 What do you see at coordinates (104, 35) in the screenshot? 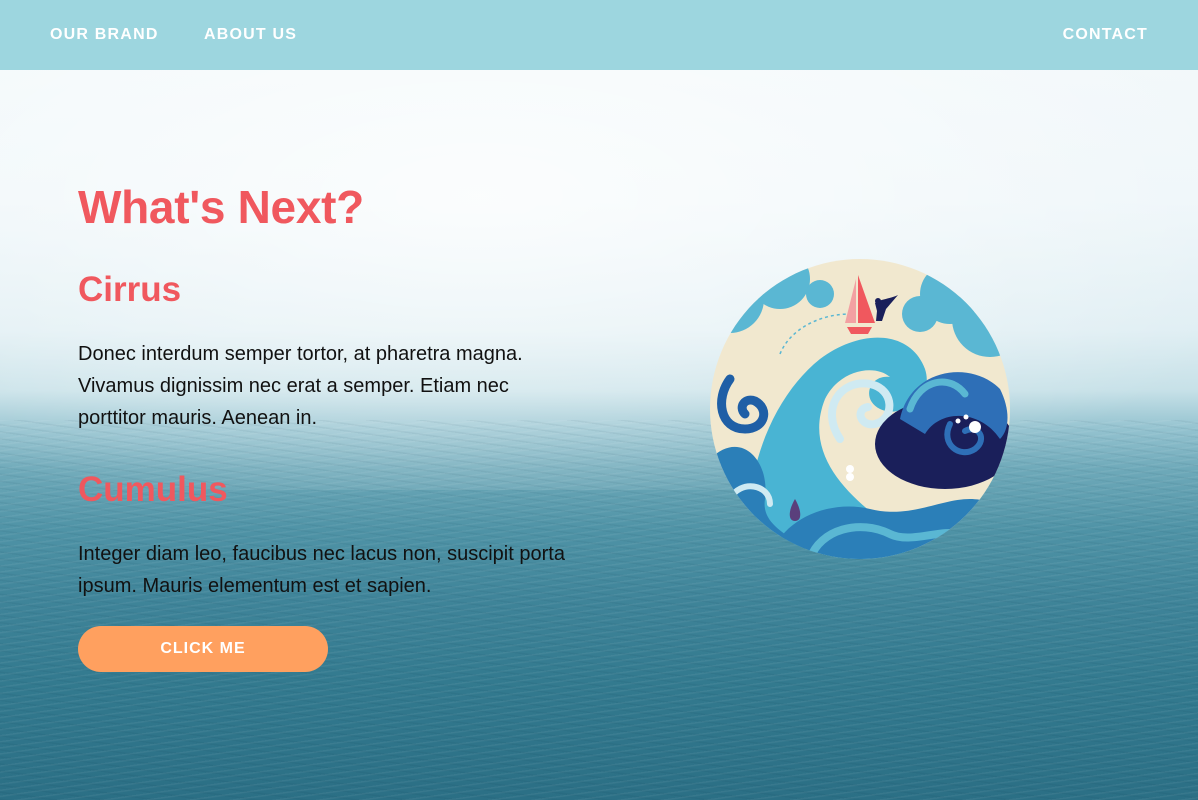
I see `nav-our-brand-link: OUR BRAND` at bounding box center [104, 35].